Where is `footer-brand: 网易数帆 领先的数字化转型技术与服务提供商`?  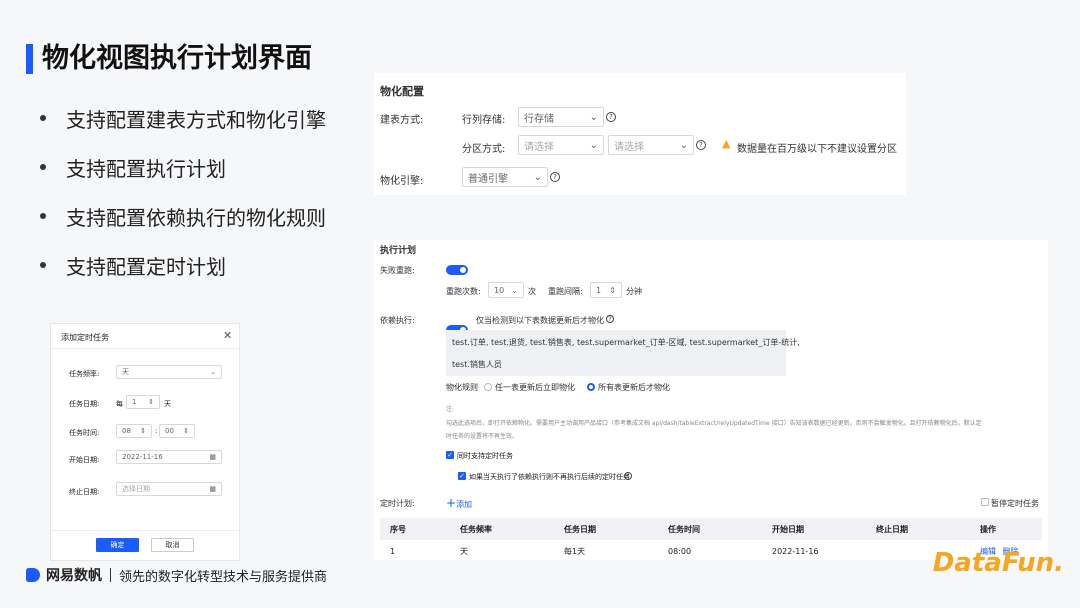 footer-brand: 网易数帆 领先的数字化转型技术与服务提供商 is located at coordinates (176, 575).